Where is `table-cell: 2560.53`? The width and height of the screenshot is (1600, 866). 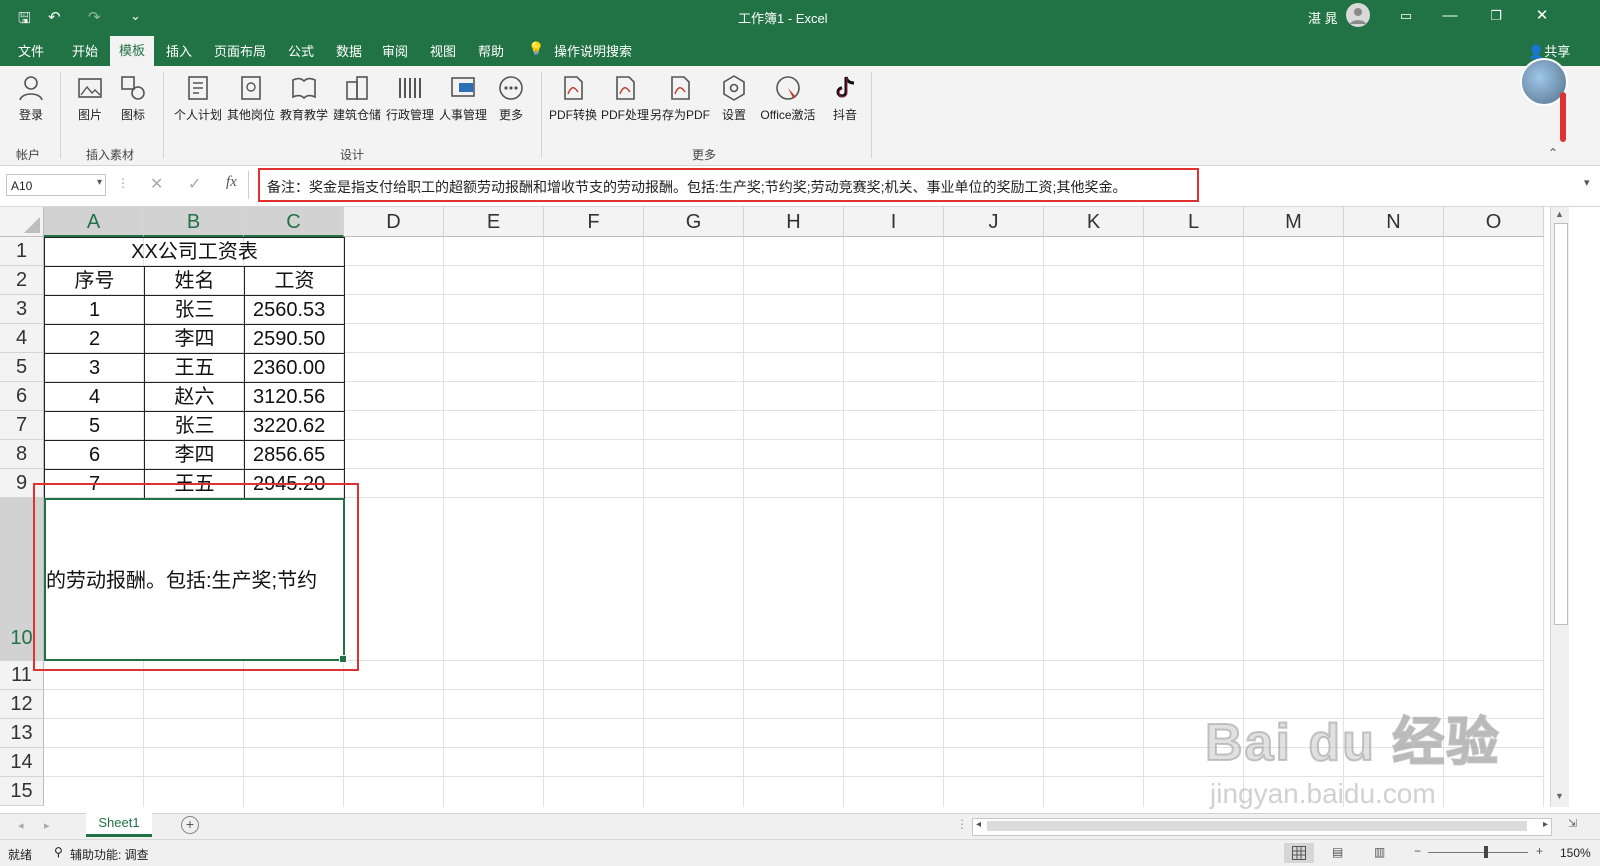
table-cell: 2560.53 is located at coordinates (294, 310).